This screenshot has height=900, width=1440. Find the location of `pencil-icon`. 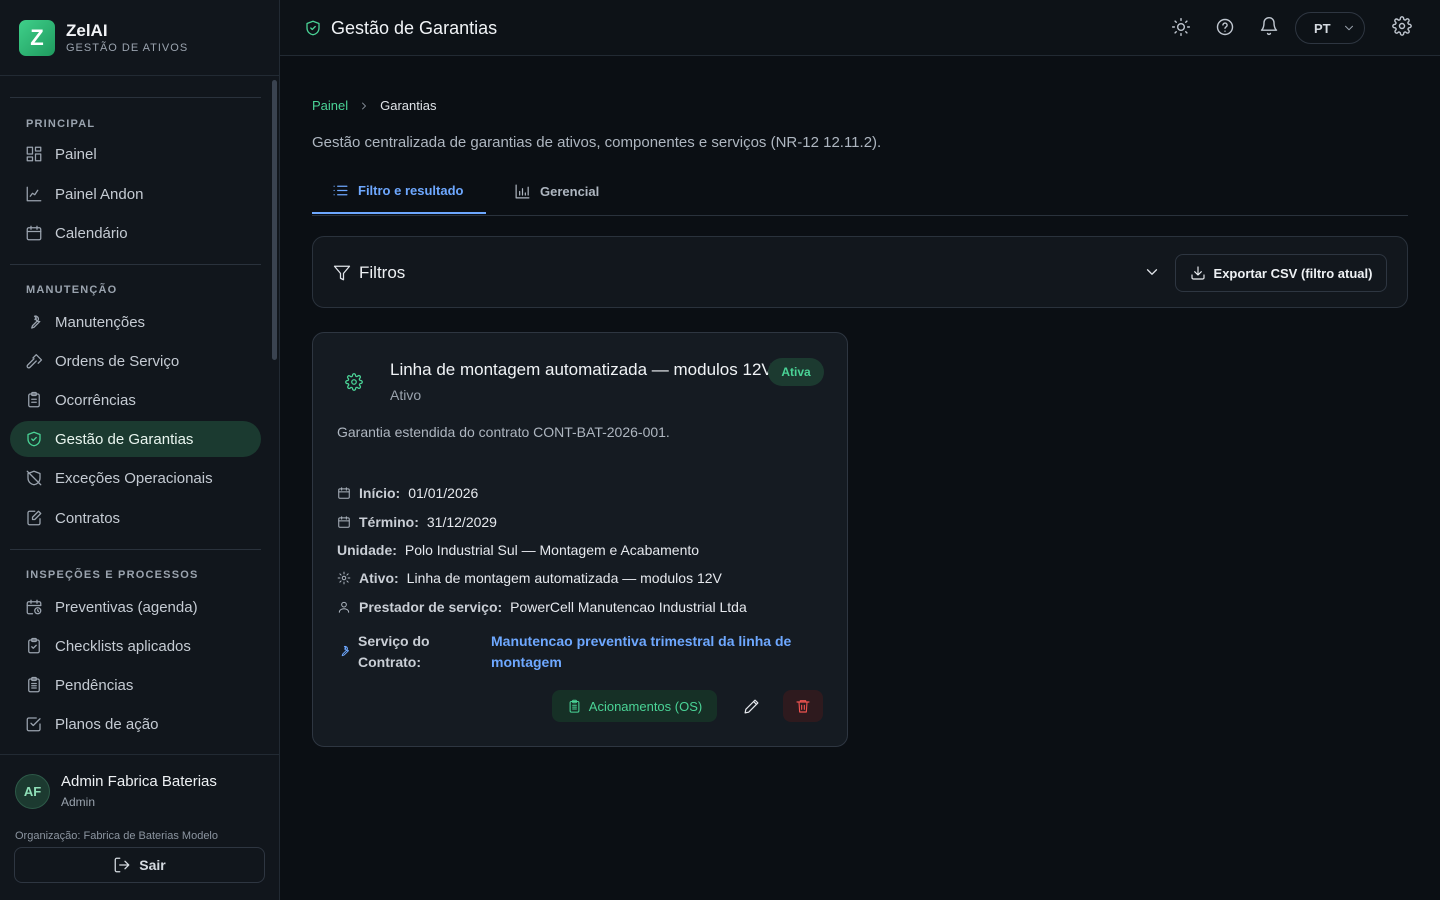

pencil-icon is located at coordinates (751, 706).